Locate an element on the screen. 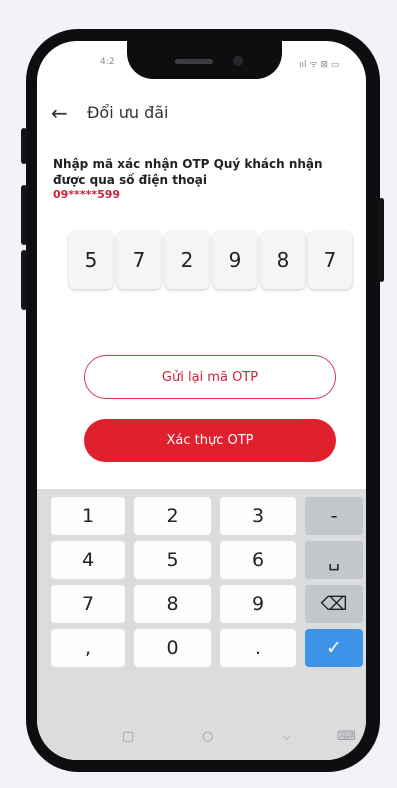 Image resolution: width=397 pixels, height=788 pixels. status-time: 4:2 is located at coordinates (107, 62).